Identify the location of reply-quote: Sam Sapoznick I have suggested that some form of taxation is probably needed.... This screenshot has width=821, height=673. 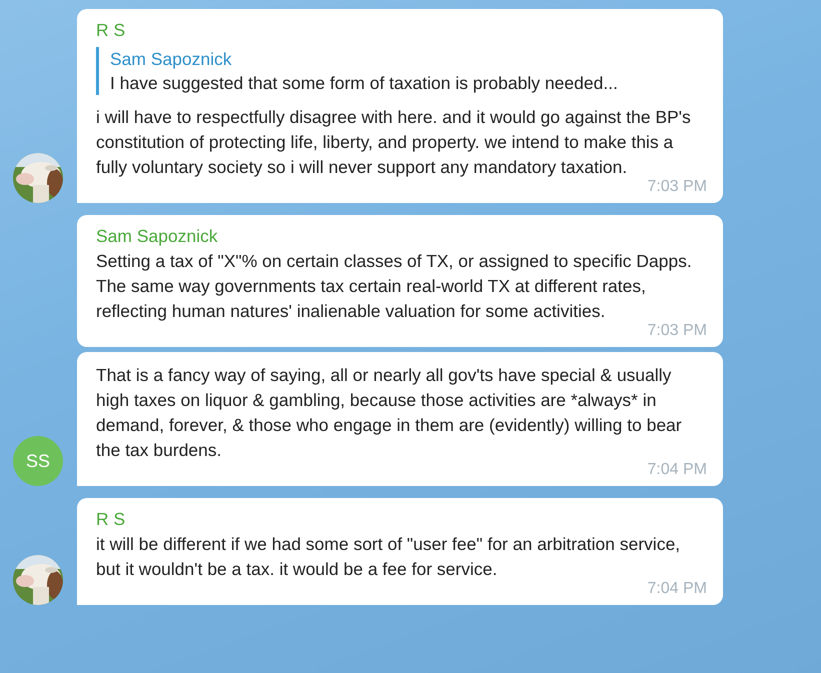
(401, 71).